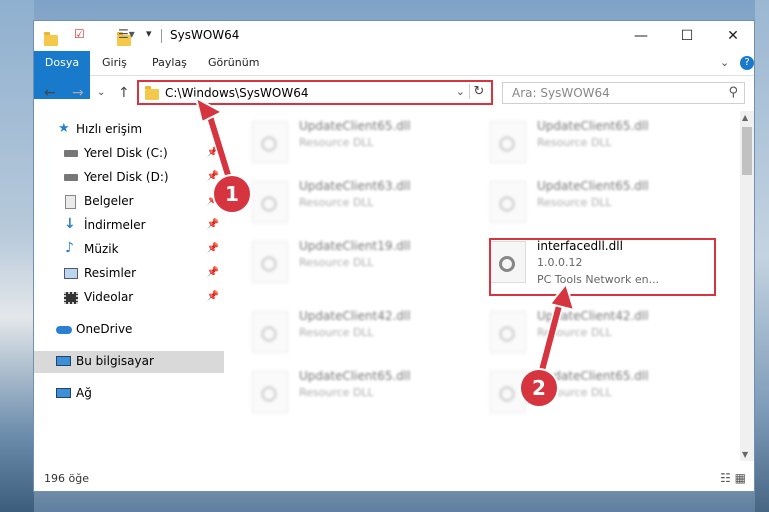  What do you see at coordinates (539, 388) in the screenshot?
I see `callout-step-2: 2` at bounding box center [539, 388].